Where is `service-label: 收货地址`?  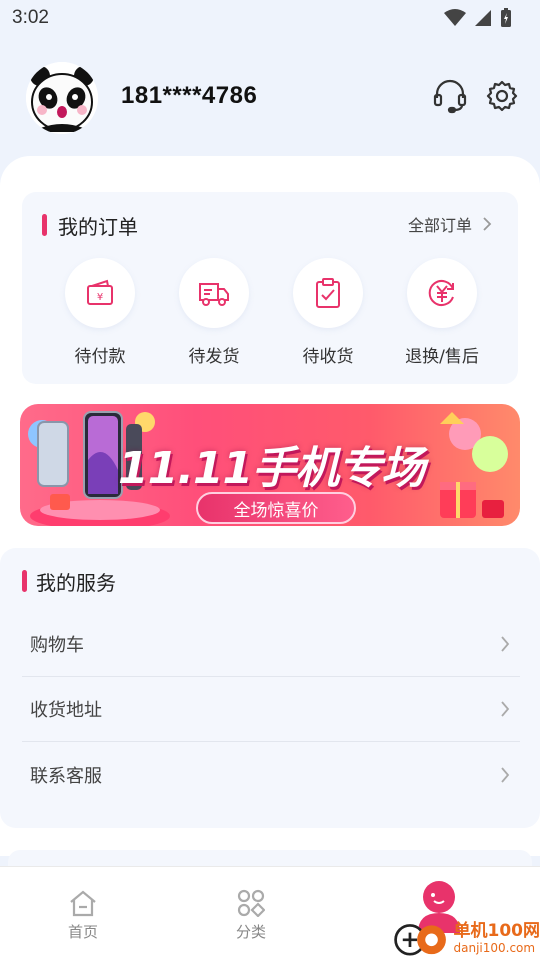
service-label: 收货地址 is located at coordinates (66, 710).